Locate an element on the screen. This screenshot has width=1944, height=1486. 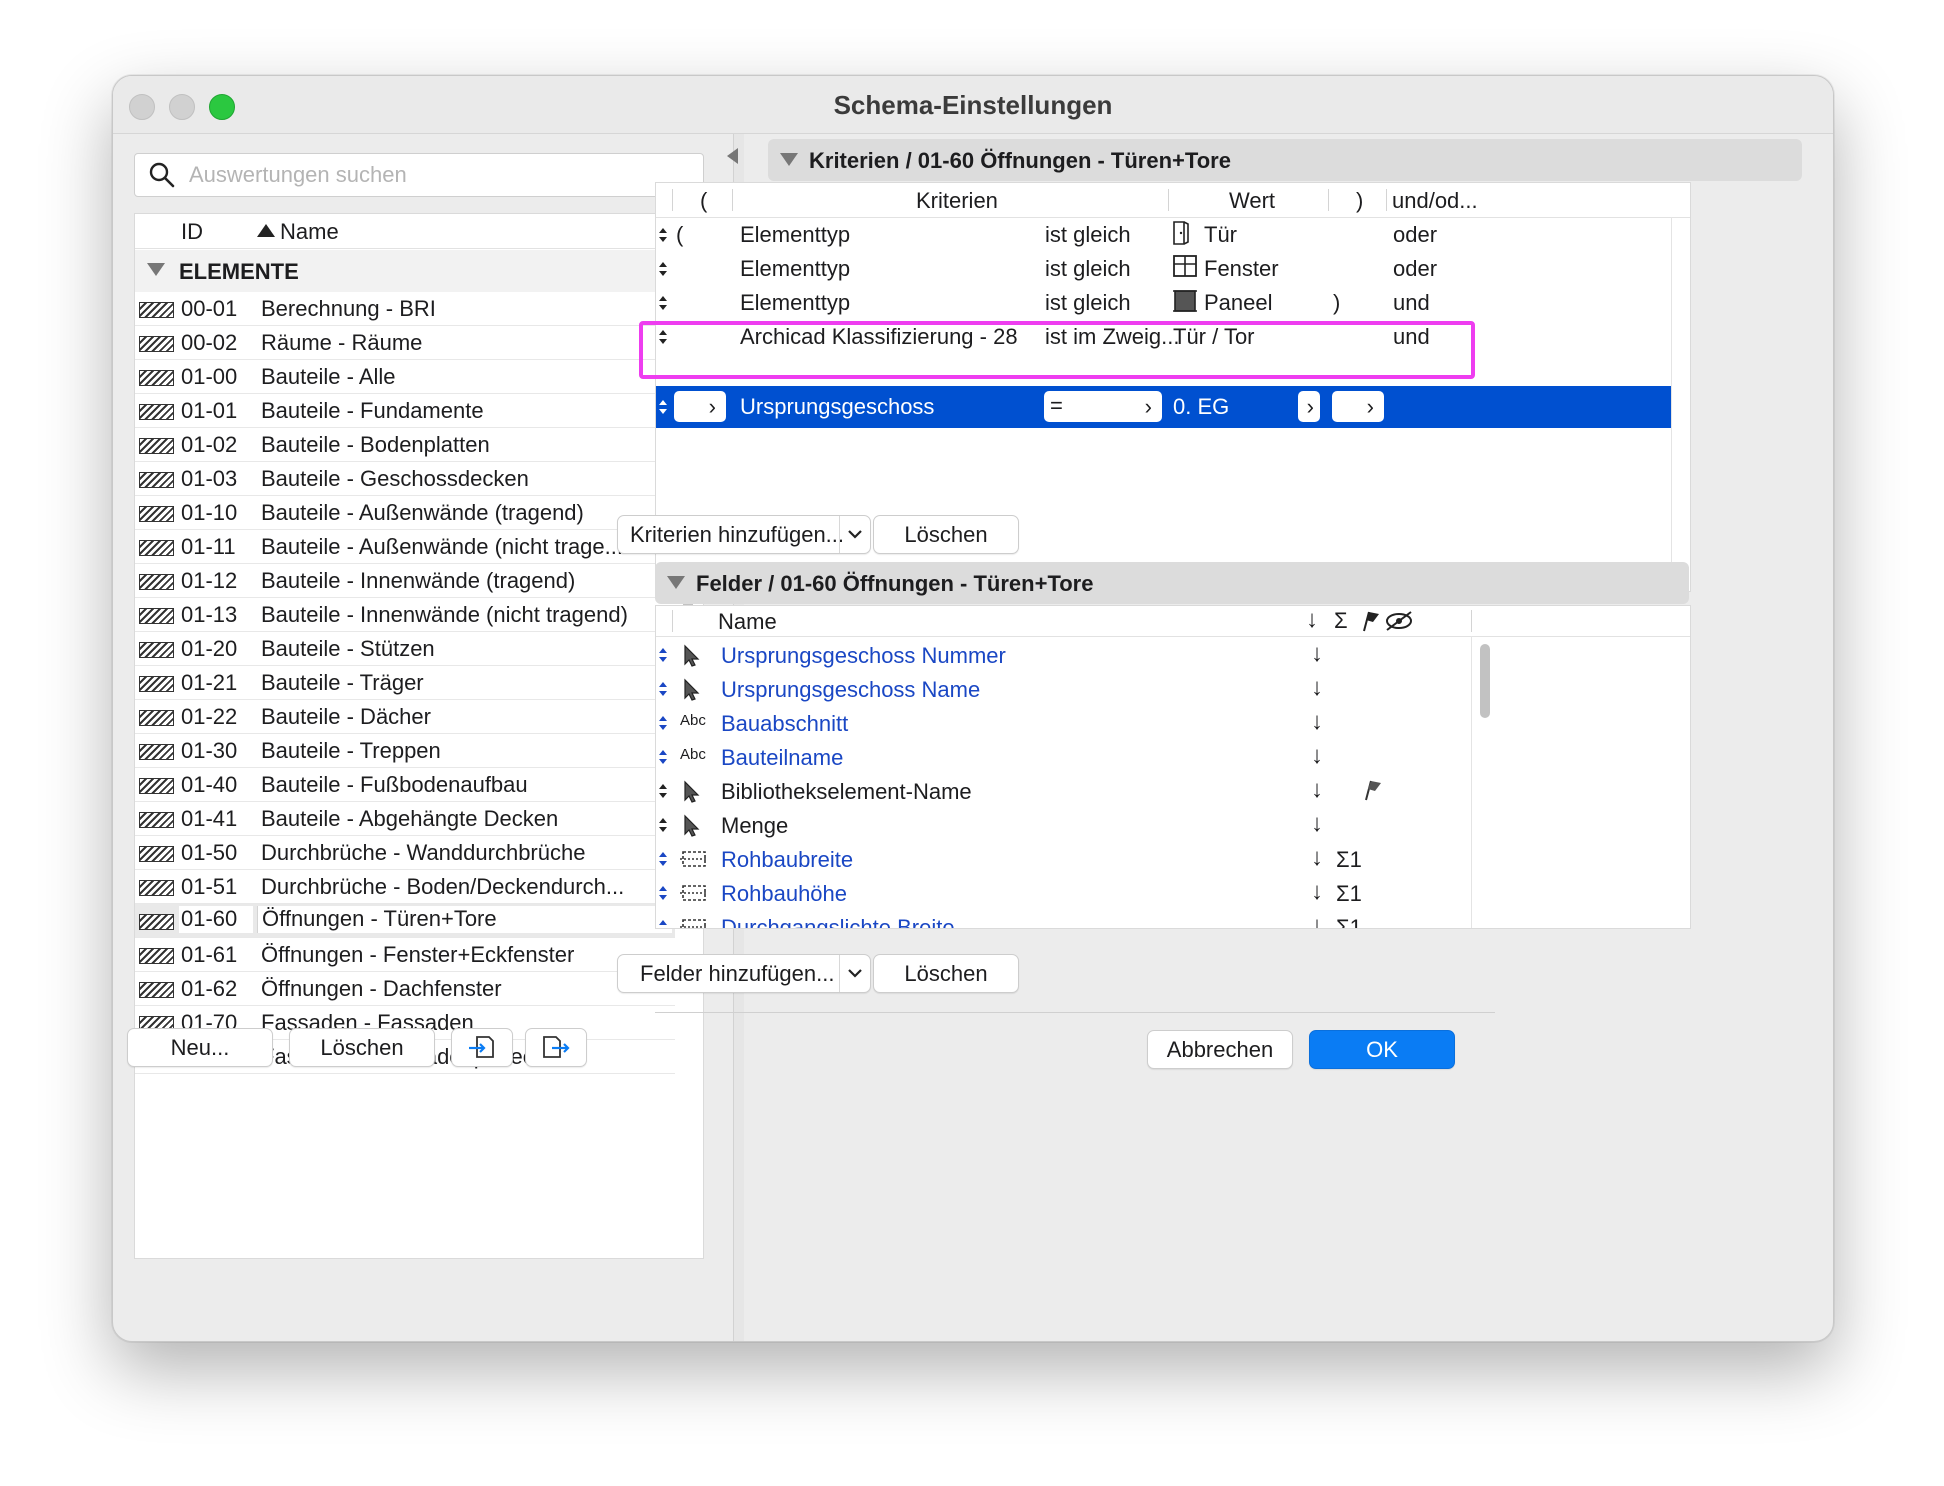
open-paren-dropdown: › is located at coordinates (700, 406).